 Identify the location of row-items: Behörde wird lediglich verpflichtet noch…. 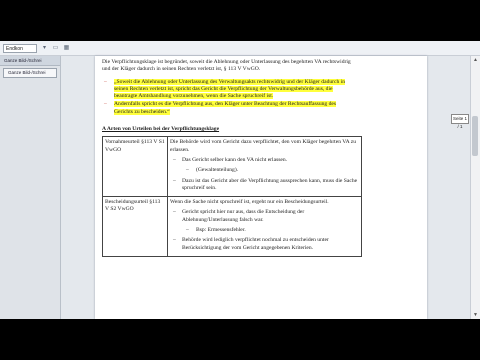
(264, 244).